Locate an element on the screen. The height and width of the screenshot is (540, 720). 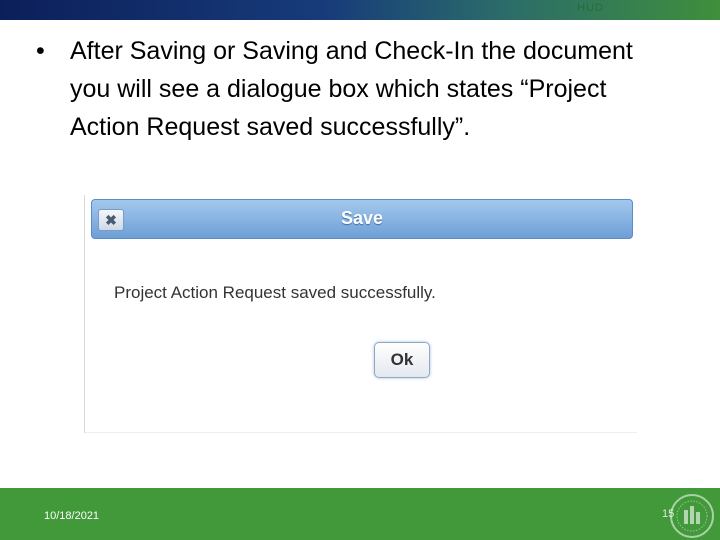
hud-seal-icon is located at coordinates (692, 516).